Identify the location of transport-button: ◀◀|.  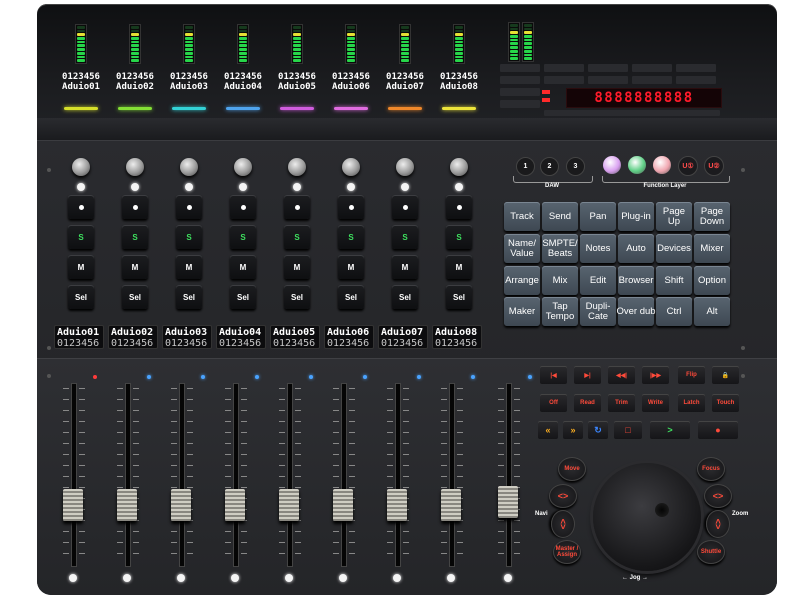
(621, 375).